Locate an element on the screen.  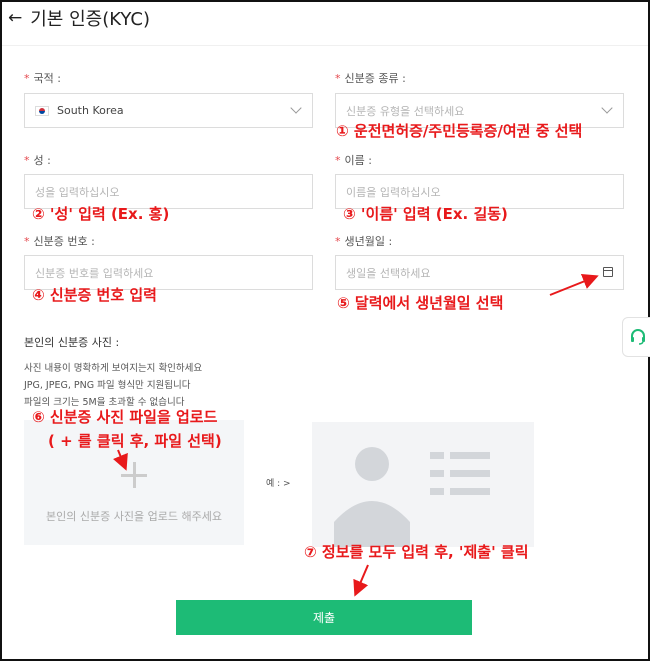
arrow-to-upload is located at coordinates (120, 460).